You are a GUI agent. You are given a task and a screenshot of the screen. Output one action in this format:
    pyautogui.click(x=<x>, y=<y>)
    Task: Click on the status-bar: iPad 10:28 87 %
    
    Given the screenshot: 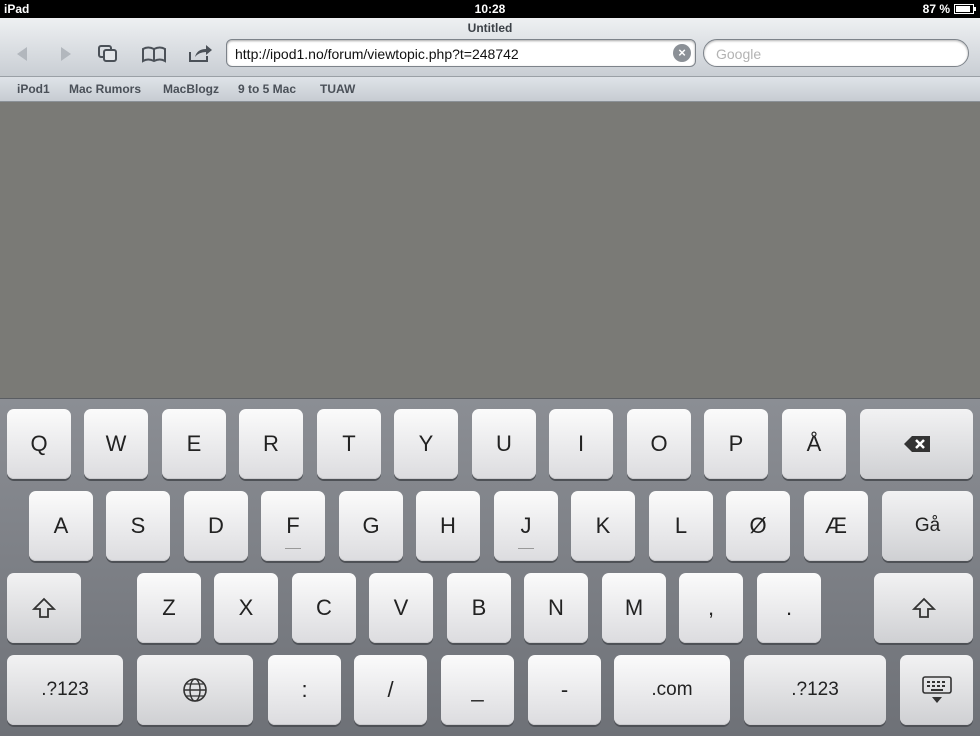 What is the action you would take?
    pyautogui.click(x=490, y=9)
    